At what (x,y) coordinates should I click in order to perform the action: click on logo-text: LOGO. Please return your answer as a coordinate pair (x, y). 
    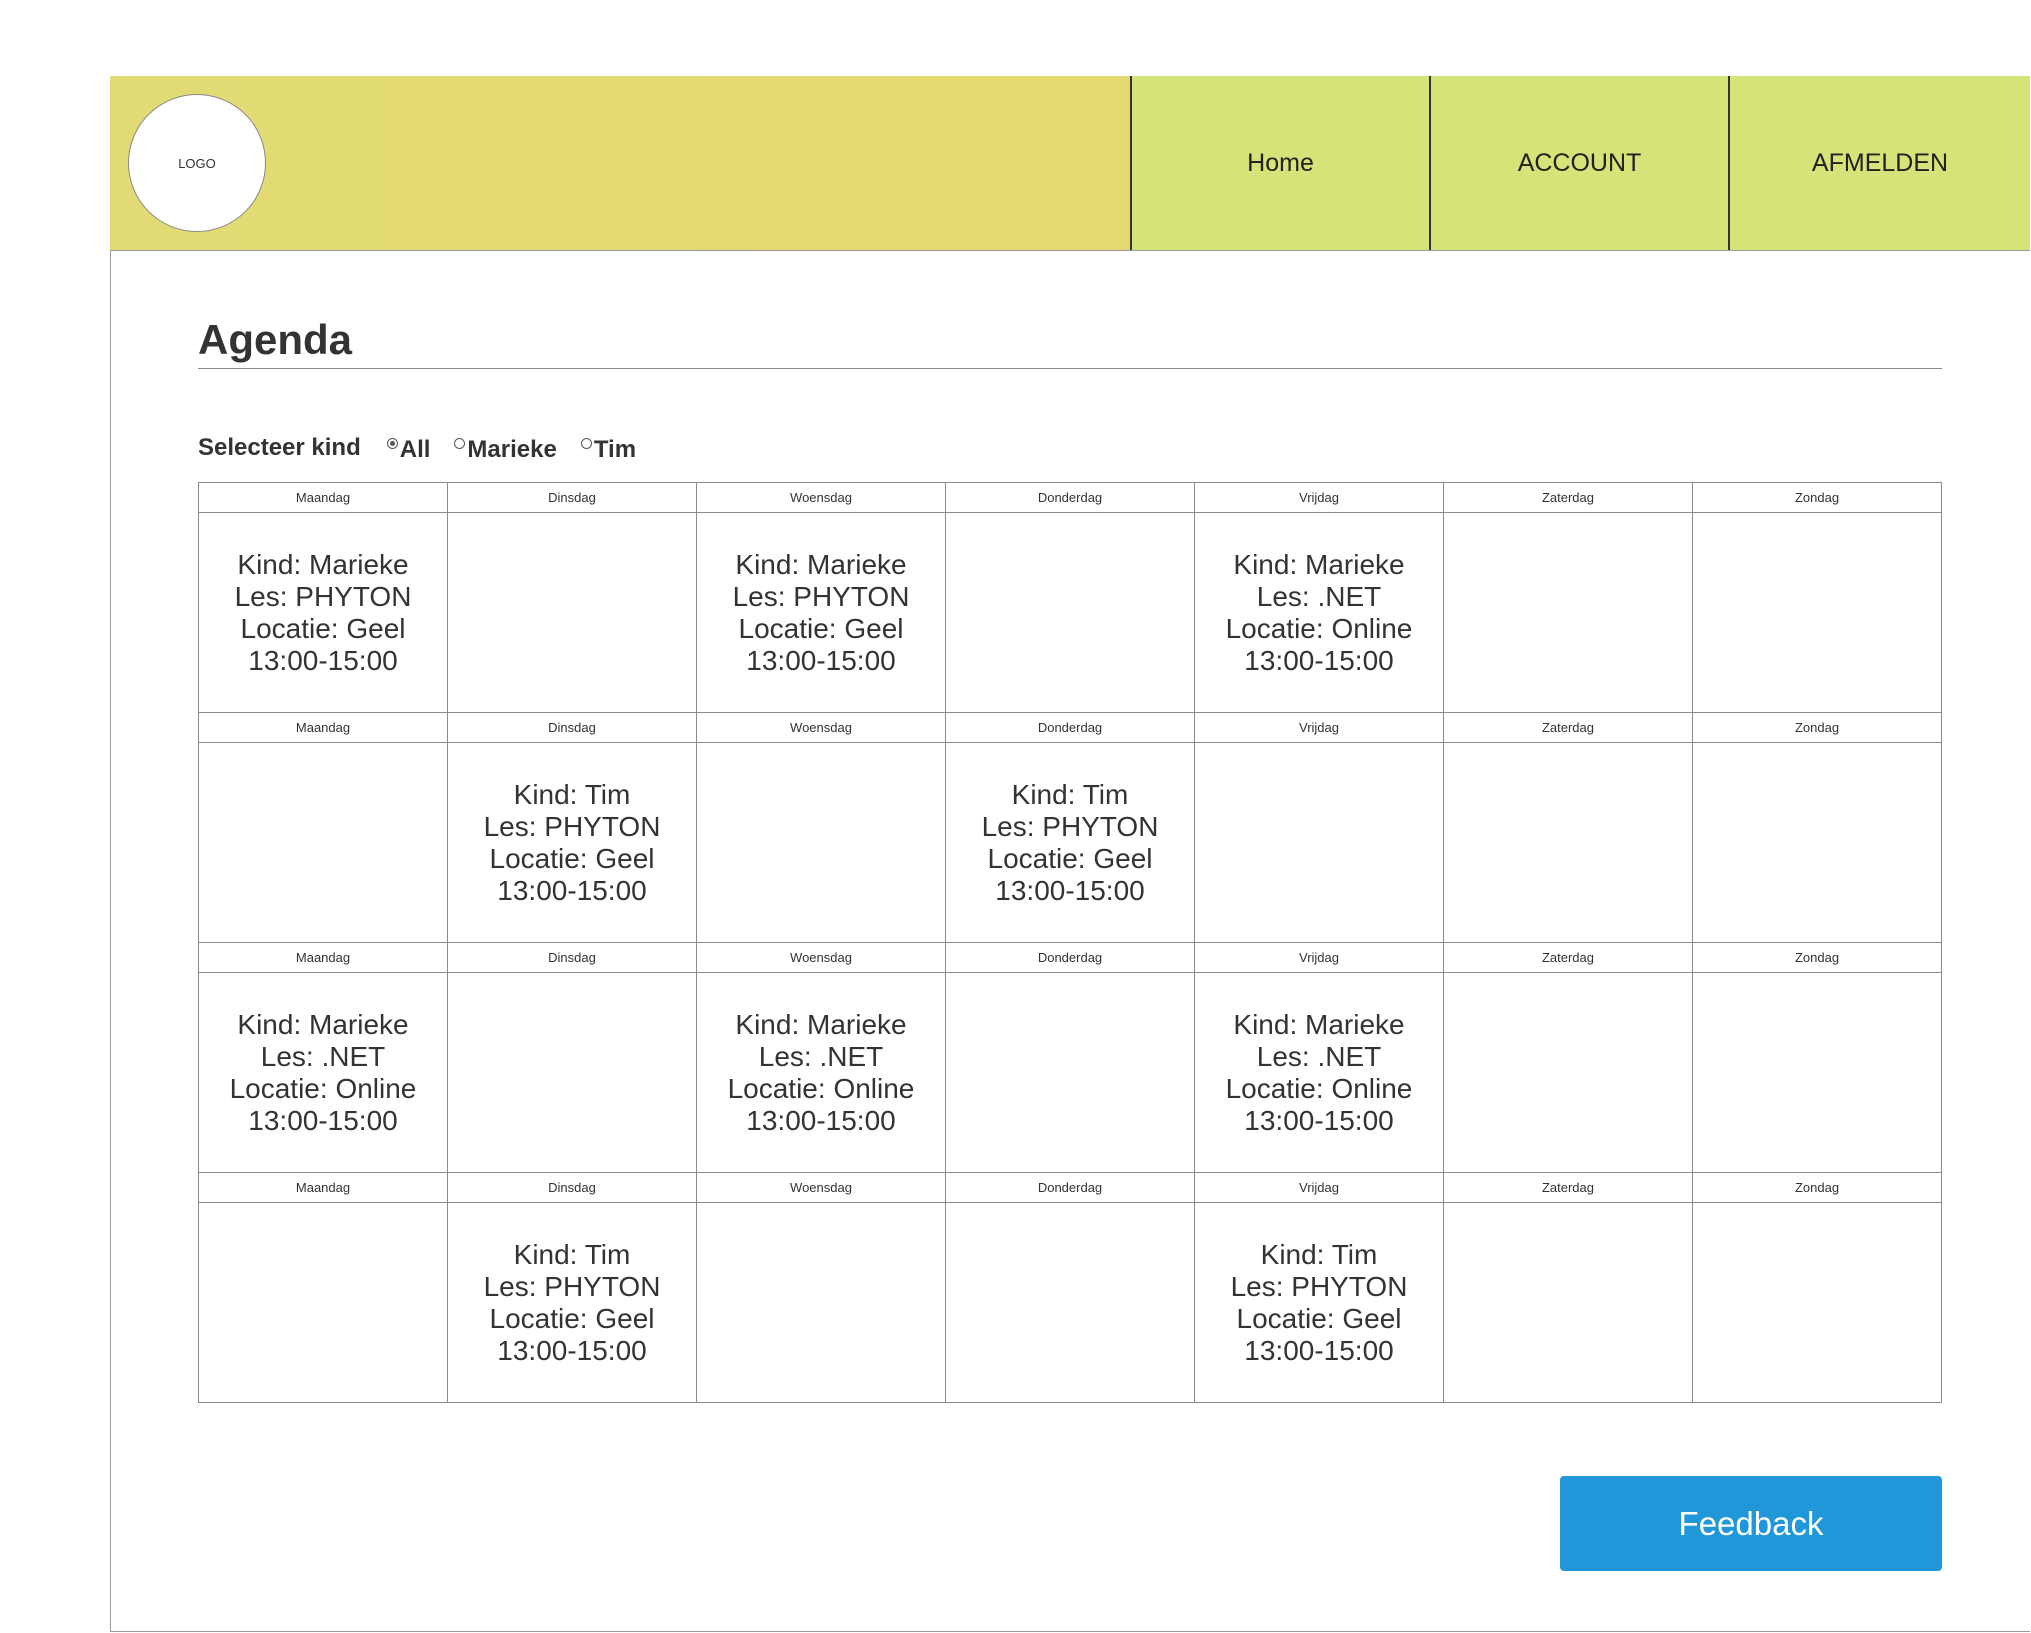
    Looking at the image, I should click on (197, 163).